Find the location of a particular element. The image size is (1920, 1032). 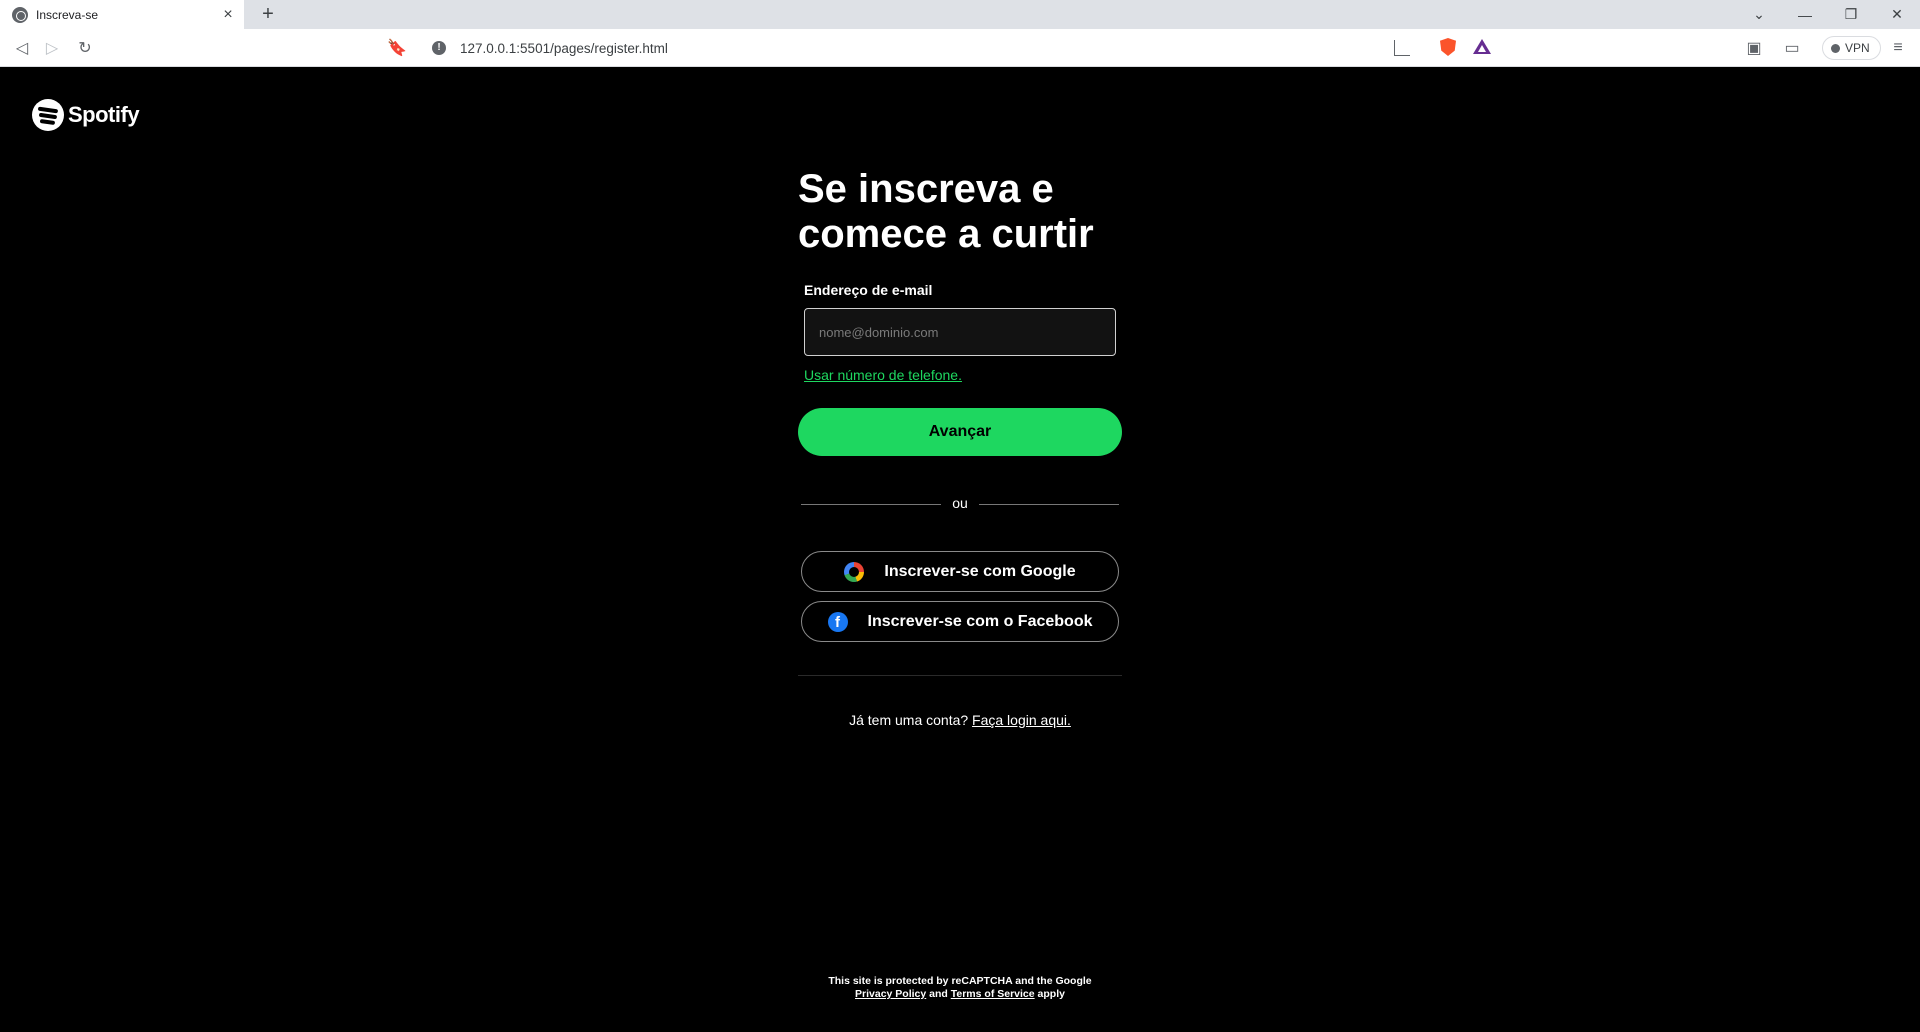

address-bar: ! 127.0.0.1:5501/pages/register.html is located at coordinates (960, 48).